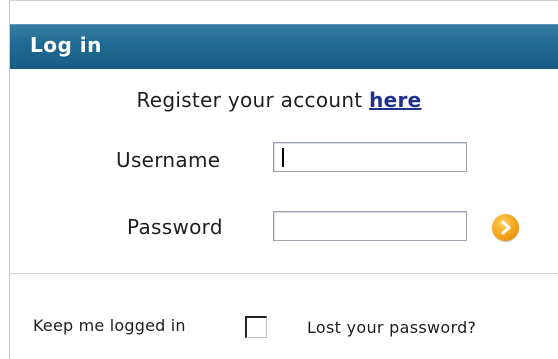 The height and width of the screenshot is (359, 558). Describe the element at coordinates (283, 157) in the screenshot. I see `text-cursor` at that location.